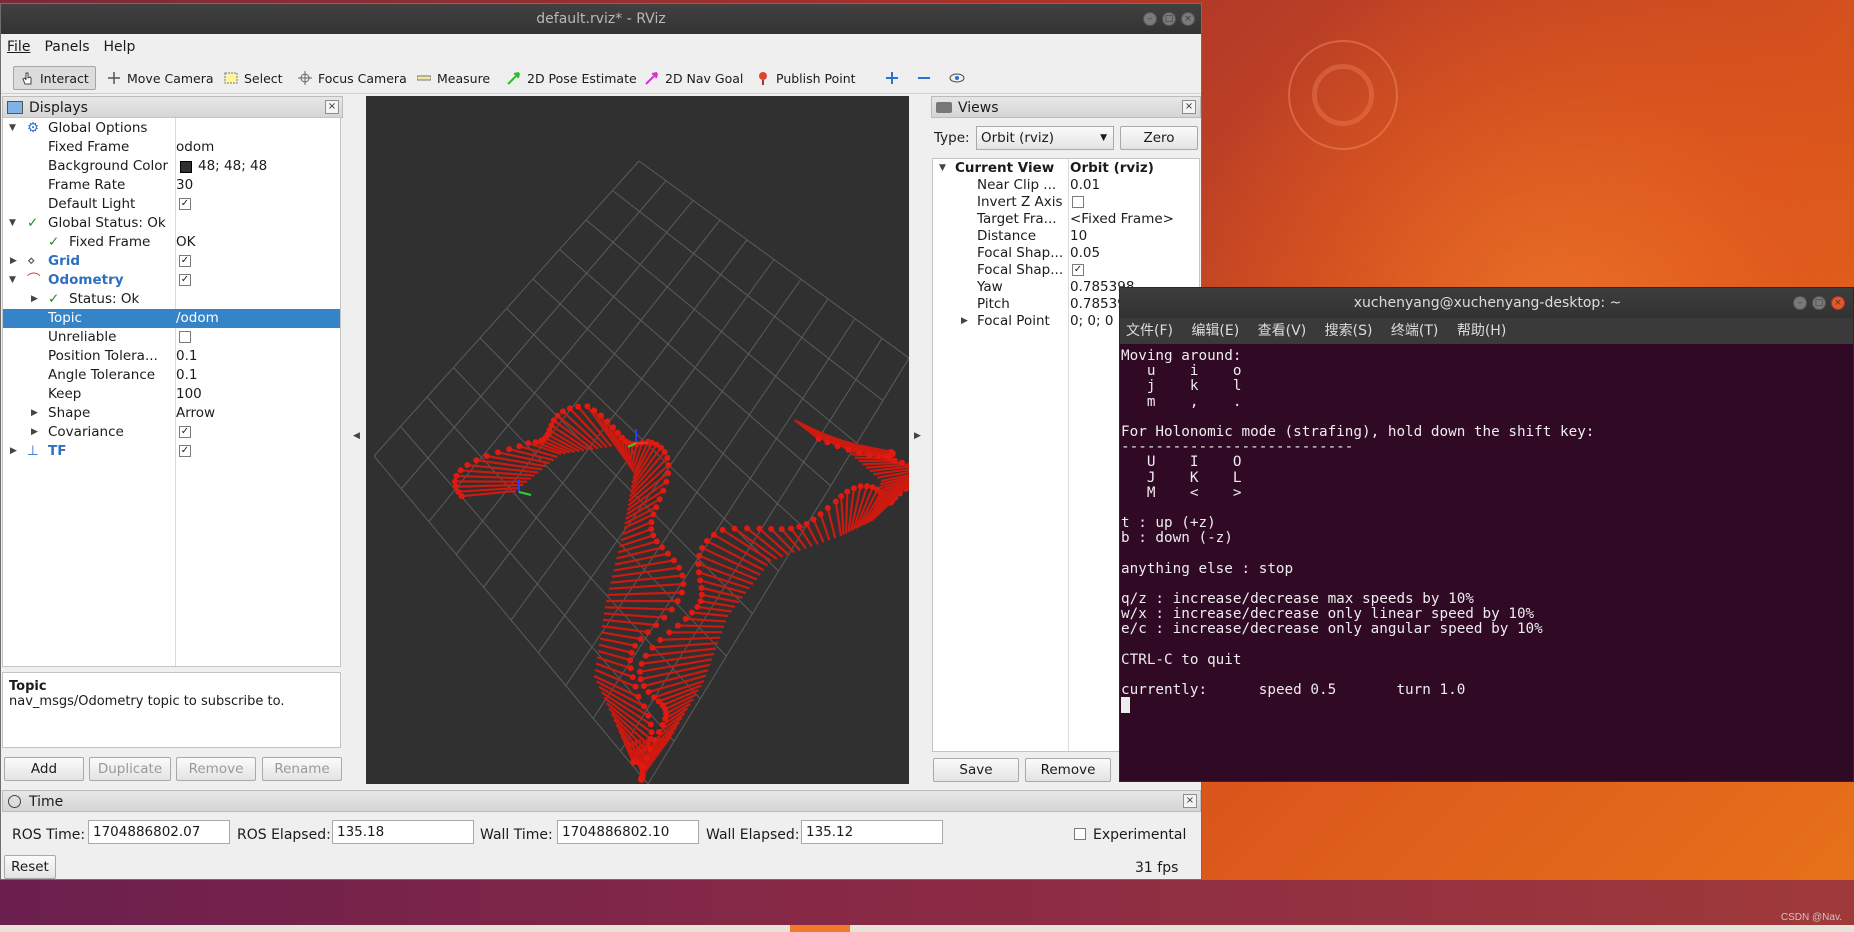 The image size is (1854, 932). Describe the element at coordinates (171, 337) in the screenshot. I see `tree-row-unreliable: Unreliable` at that location.